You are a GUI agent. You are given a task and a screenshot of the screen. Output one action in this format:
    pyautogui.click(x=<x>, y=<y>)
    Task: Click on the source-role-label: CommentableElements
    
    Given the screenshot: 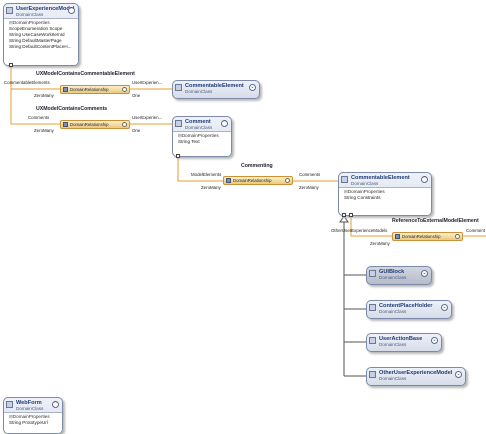 What is the action you would take?
    pyautogui.click(x=27, y=82)
    